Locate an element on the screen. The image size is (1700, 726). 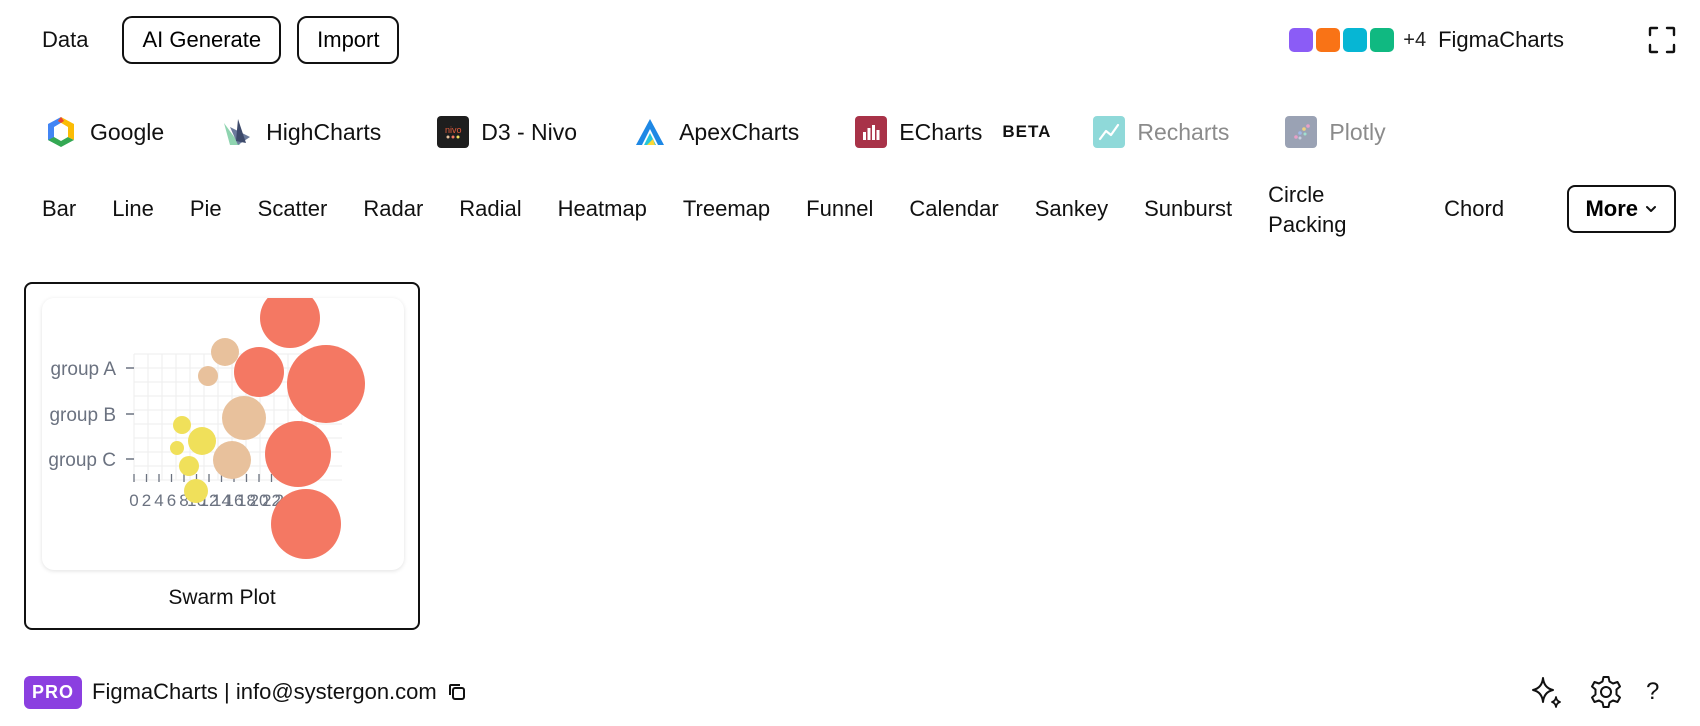
library-label: HighCharts is located at coordinates (324, 131).